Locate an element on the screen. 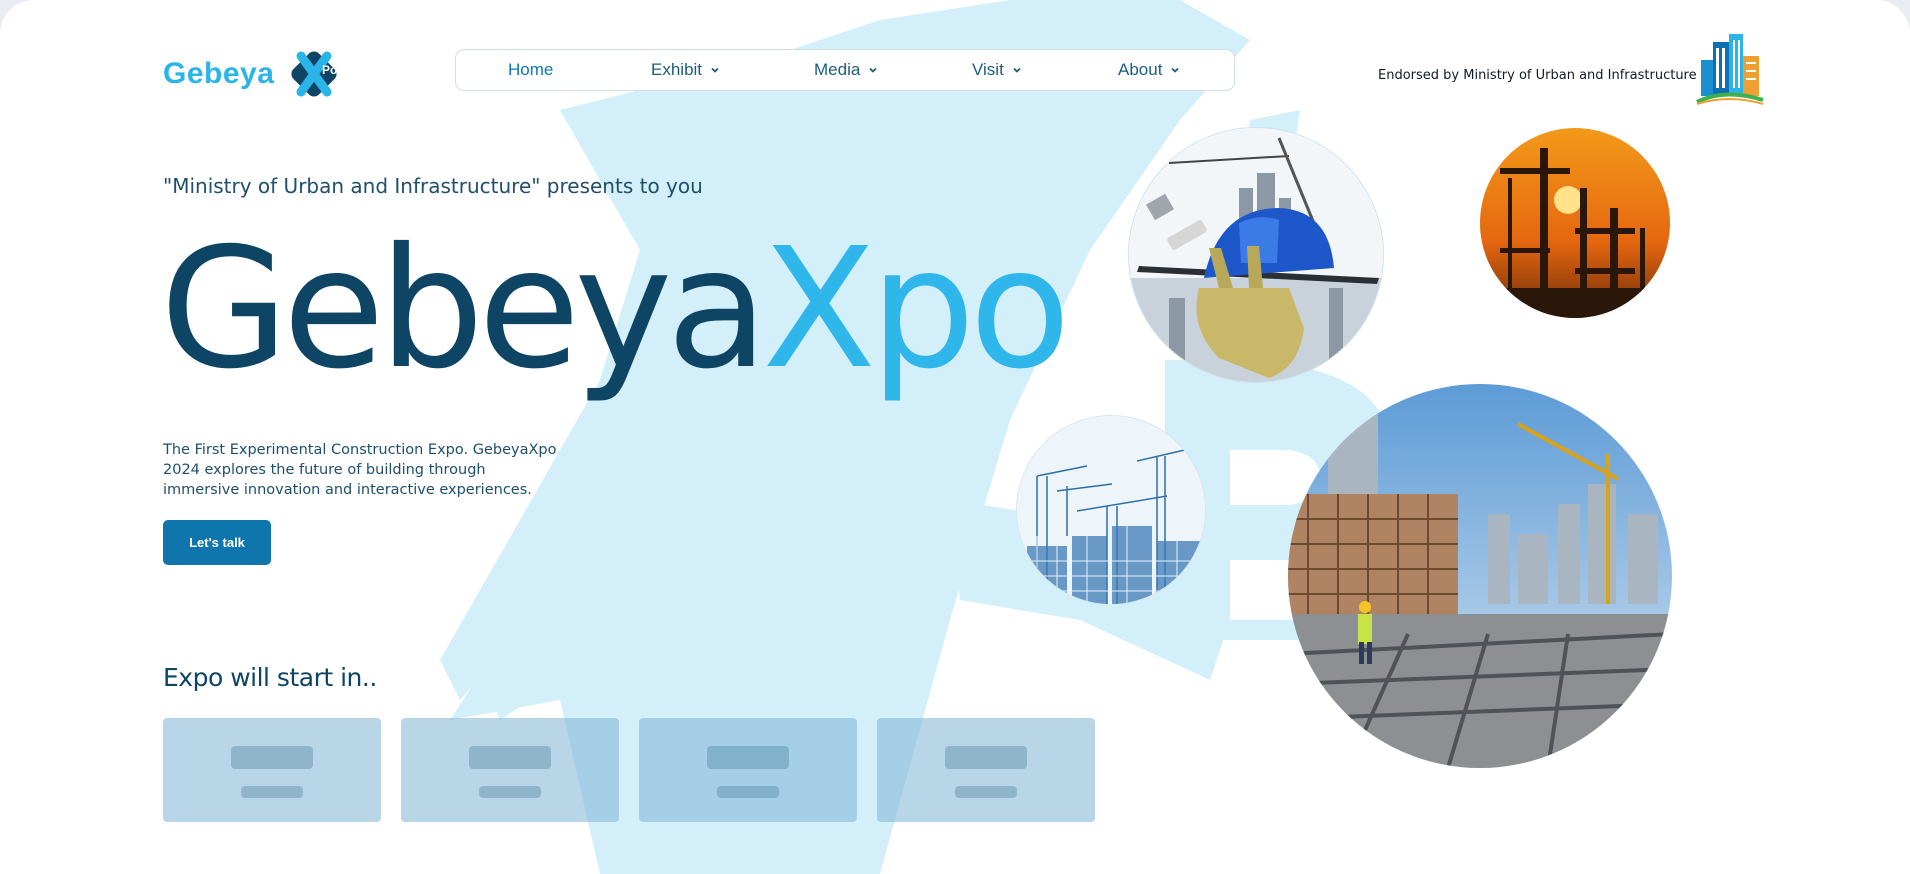  main-nav: Home Exhibit Media Visit About is located at coordinates (845, 70).